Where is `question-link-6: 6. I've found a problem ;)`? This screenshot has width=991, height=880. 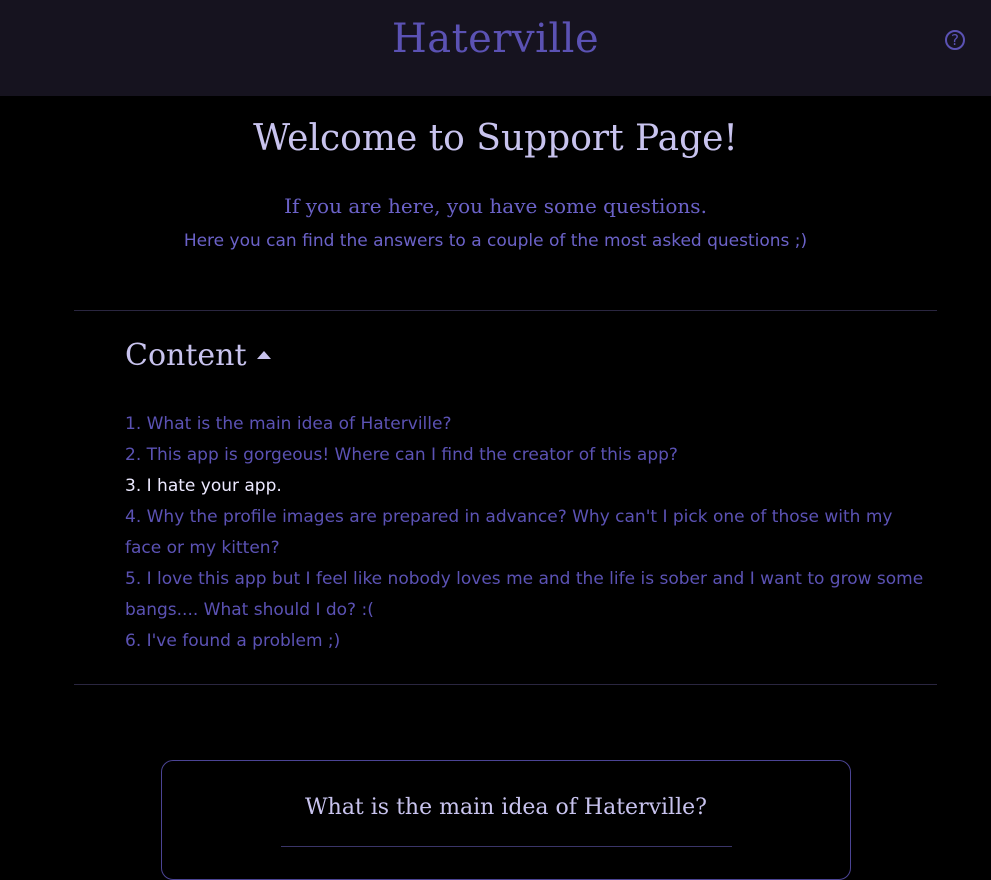 question-link-6: 6. I've found a problem ;) is located at coordinates (527, 641).